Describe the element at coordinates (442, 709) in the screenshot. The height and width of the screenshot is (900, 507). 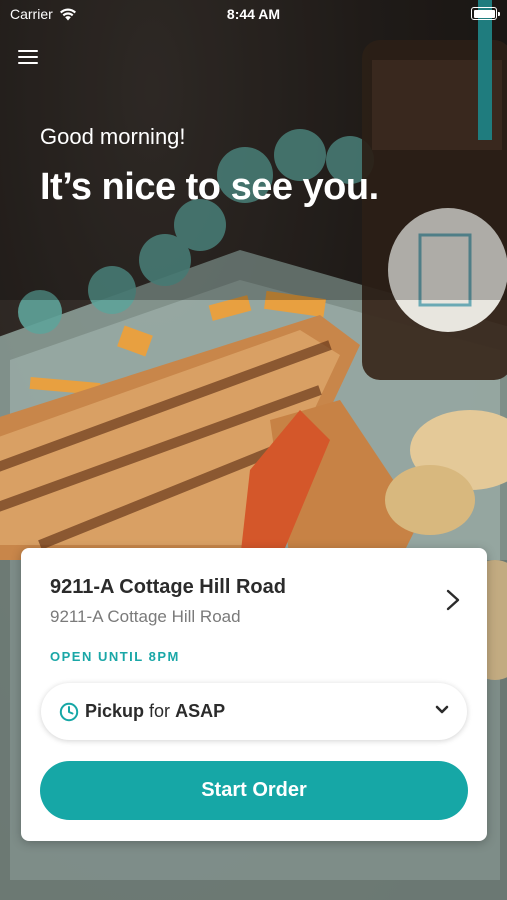
I see `chevron-down-icon` at that location.